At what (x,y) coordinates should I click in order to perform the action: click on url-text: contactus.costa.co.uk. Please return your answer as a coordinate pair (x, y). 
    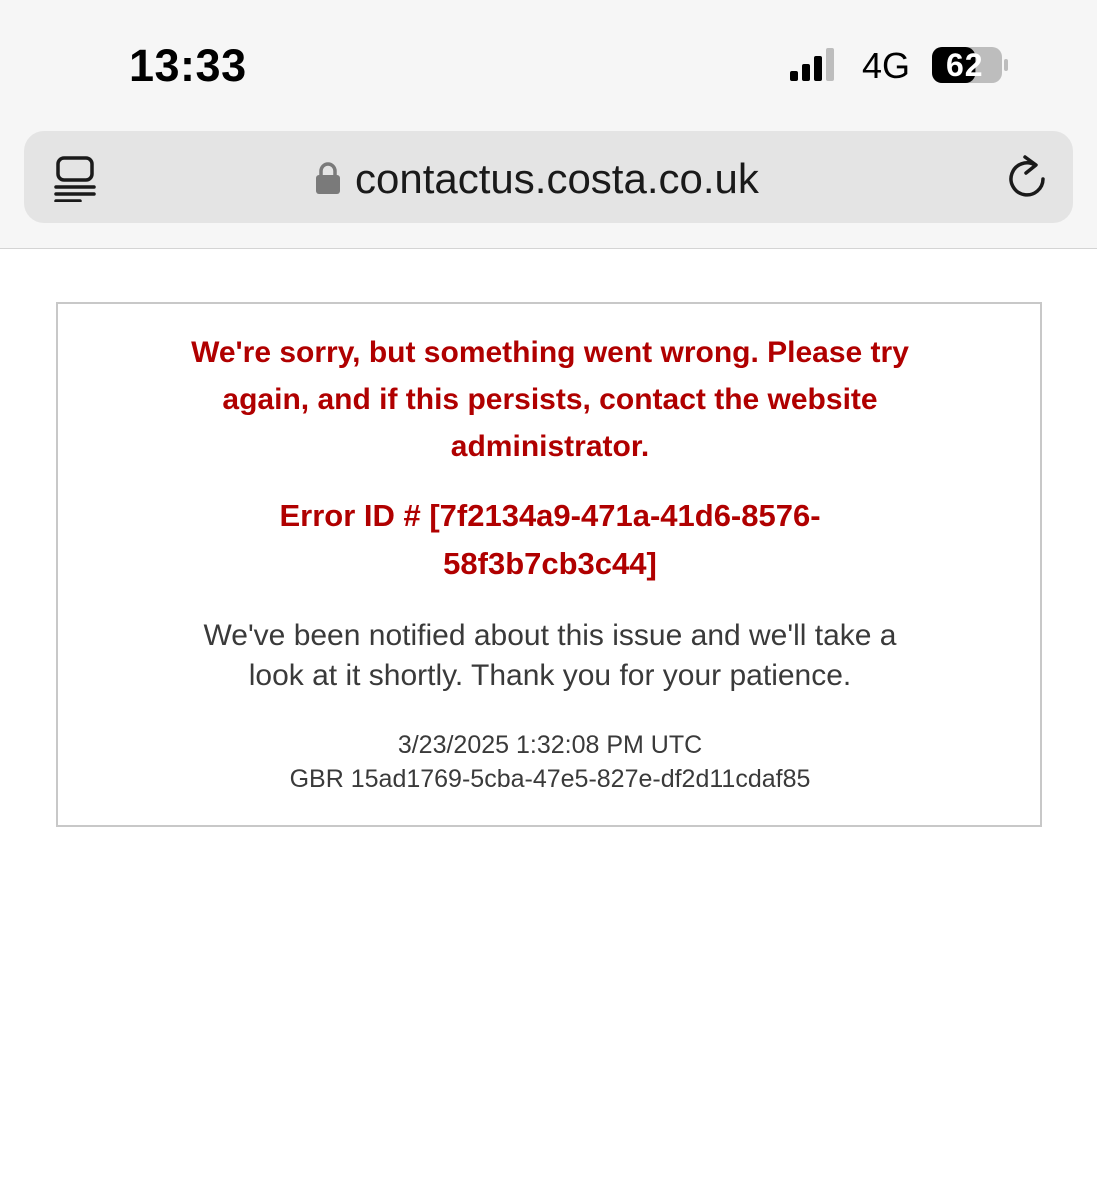
    Looking at the image, I should click on (557, 179).